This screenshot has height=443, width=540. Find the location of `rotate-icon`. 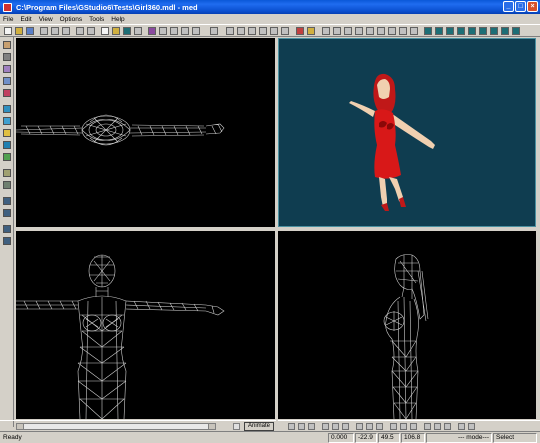

rotate-icon is located at coordinates (241, 31).